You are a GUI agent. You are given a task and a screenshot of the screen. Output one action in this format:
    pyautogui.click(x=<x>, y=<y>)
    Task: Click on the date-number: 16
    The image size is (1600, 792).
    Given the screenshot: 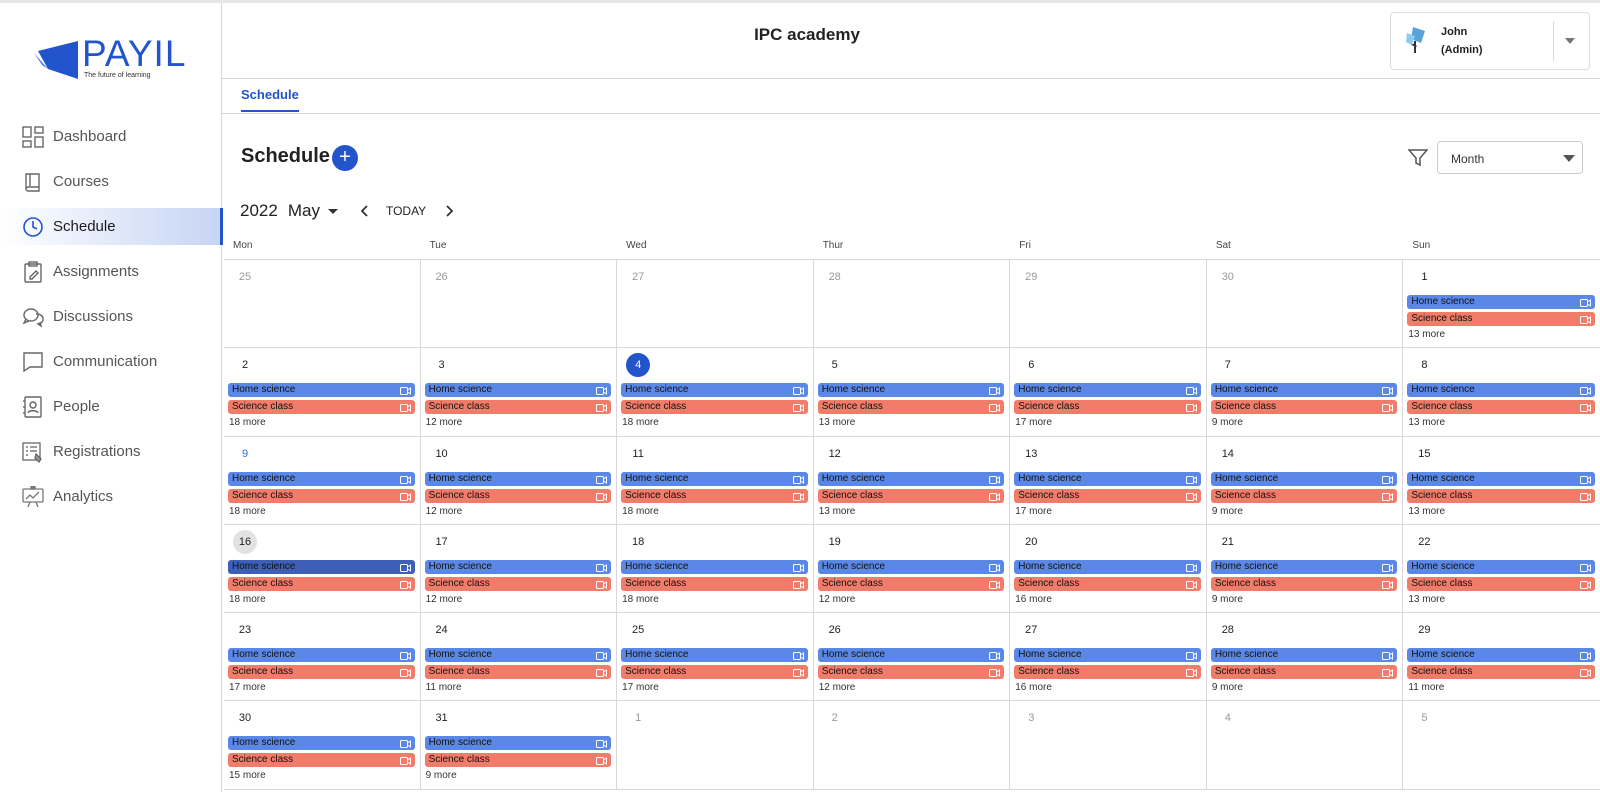 What is the action you would take?
    pyautogui.click(x=245, y=541)
    